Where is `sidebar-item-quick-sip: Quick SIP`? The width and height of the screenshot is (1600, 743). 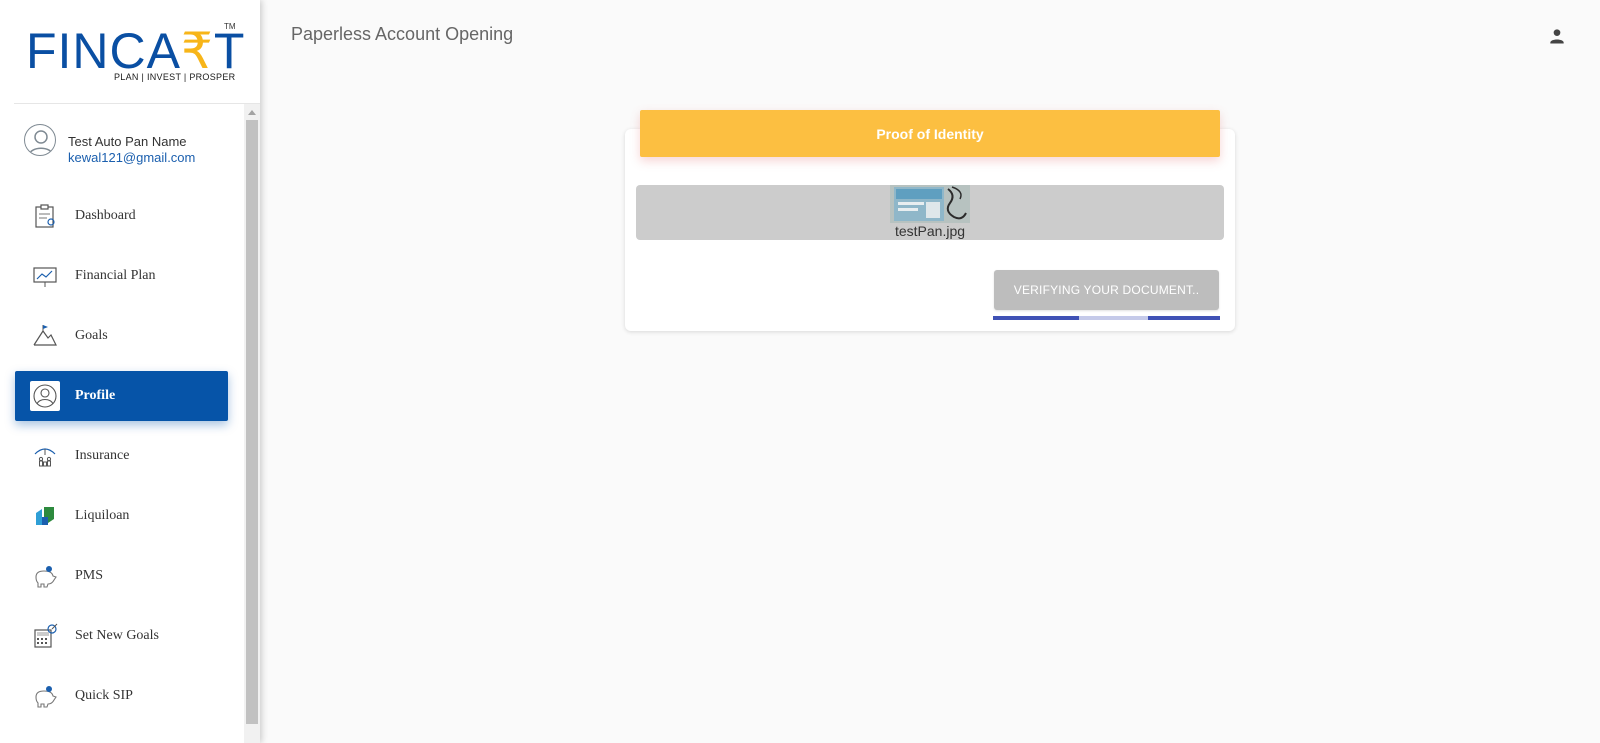 sidebar-item-quick-sip: Quick SIP is located at coordinates (121, 696).